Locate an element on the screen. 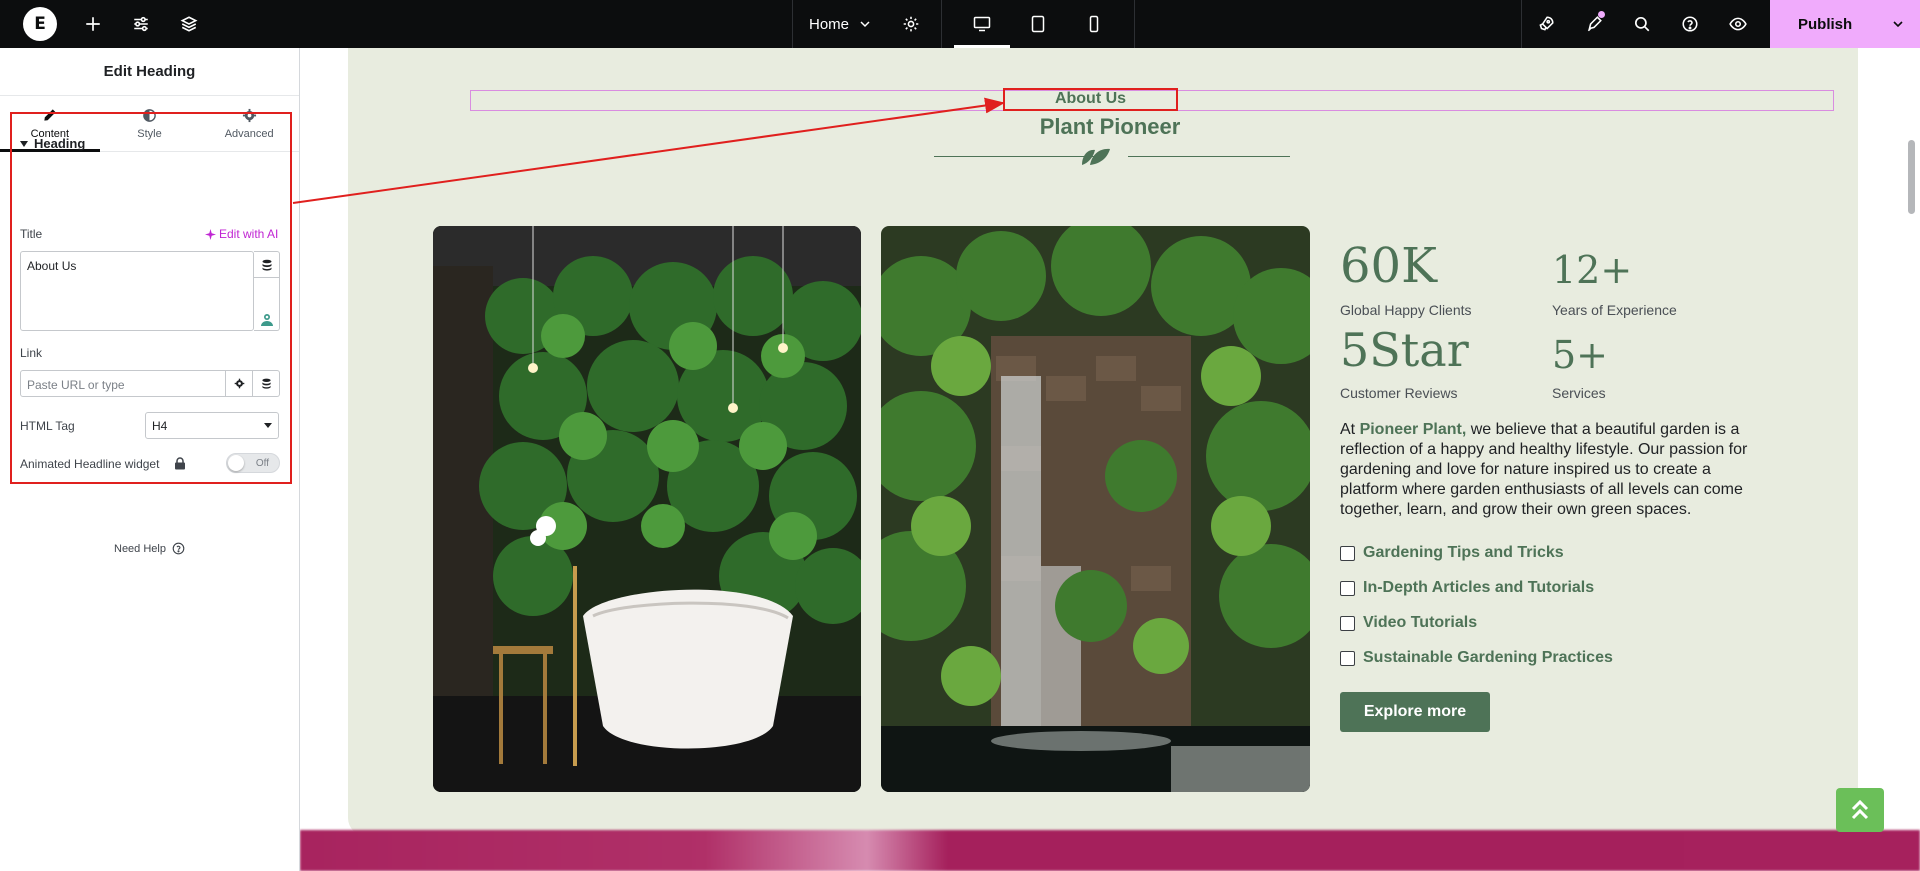  para-prefix: At is located at coordinates (1350, 429).